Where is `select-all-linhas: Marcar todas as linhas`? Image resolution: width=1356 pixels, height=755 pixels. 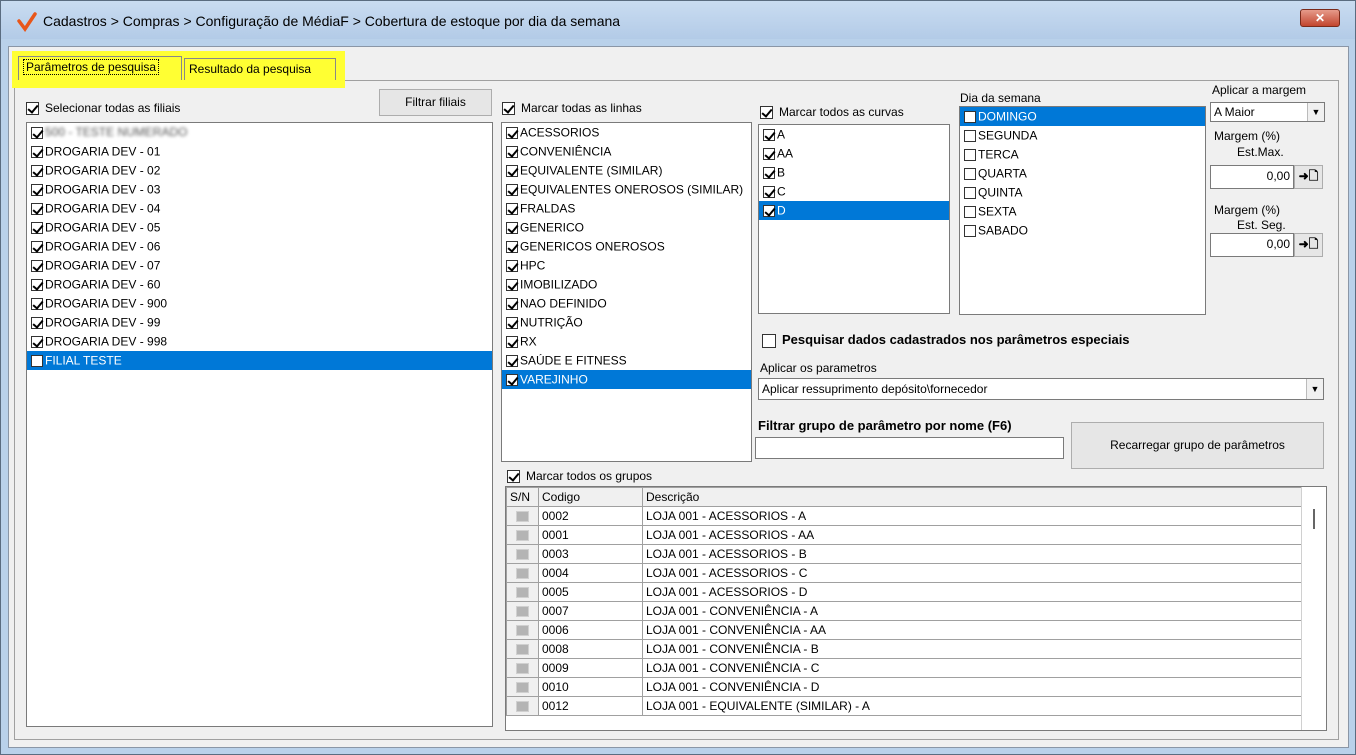 select-all-linhas: Marcar todas as linhas is located at coordinates (572, 108).